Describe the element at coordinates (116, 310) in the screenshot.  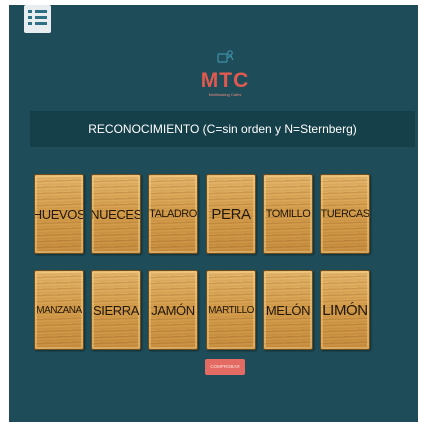
I see `word-card-sierra: SIERRA` at that location.